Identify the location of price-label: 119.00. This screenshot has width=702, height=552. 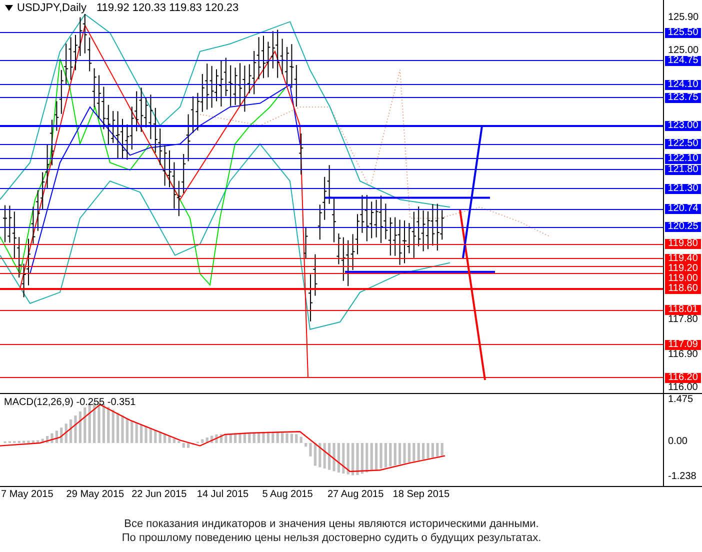
(683, 279).